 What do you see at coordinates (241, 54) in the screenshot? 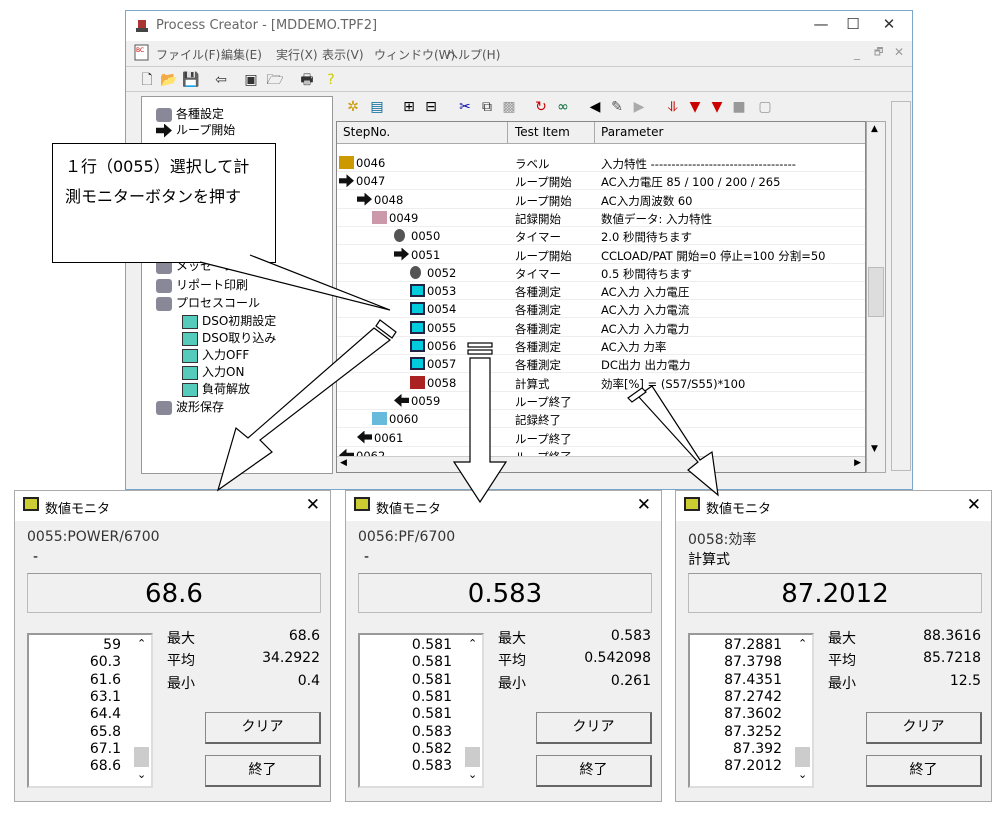
I see `menu-1: 編集(E)` at bounding box center [241, 54].